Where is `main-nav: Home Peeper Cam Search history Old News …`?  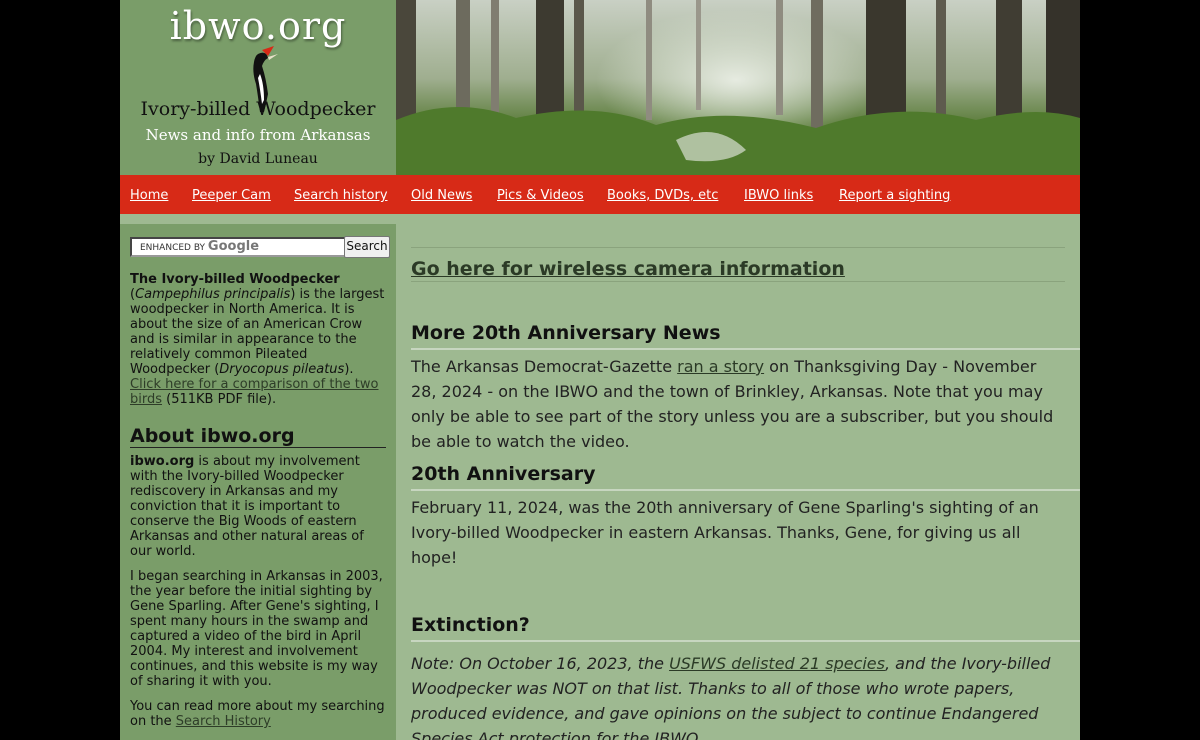 main-nav: Home Peeper Cam Search history Old News … is located at coordinates (600, 194).